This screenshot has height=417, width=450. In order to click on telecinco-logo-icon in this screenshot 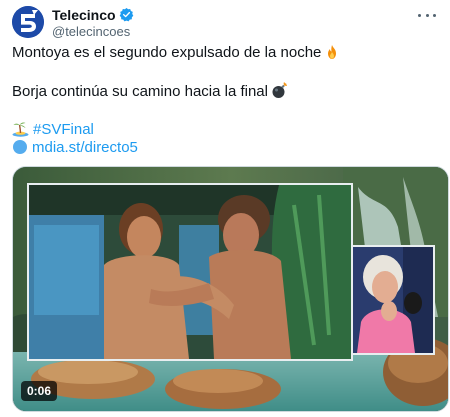, I will do `click(28, 22)`.